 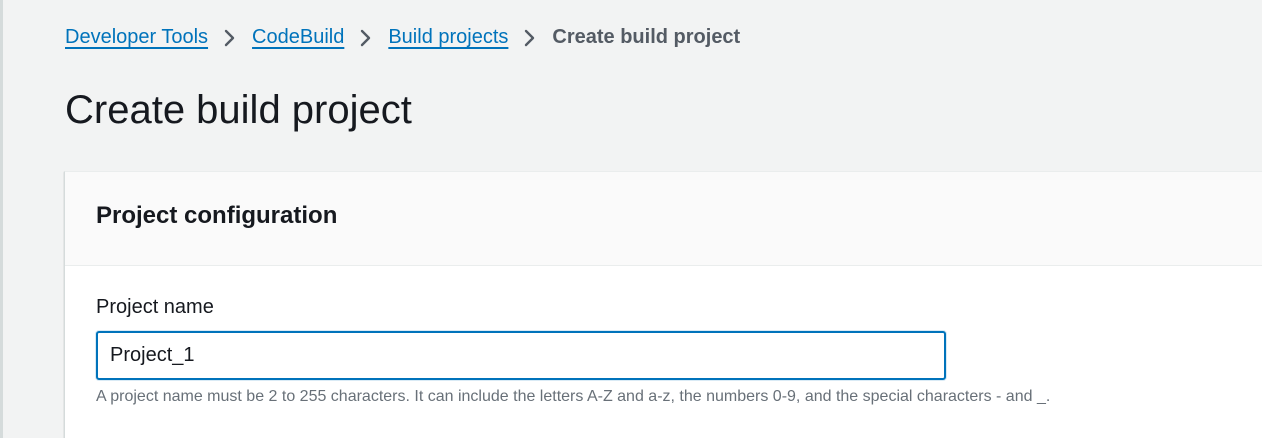 What do you see at coordinates (136, 37) in the screenshot?
I see `breadcrumb-developer-tools: Developer Tools` at bounding box center [136, 37].